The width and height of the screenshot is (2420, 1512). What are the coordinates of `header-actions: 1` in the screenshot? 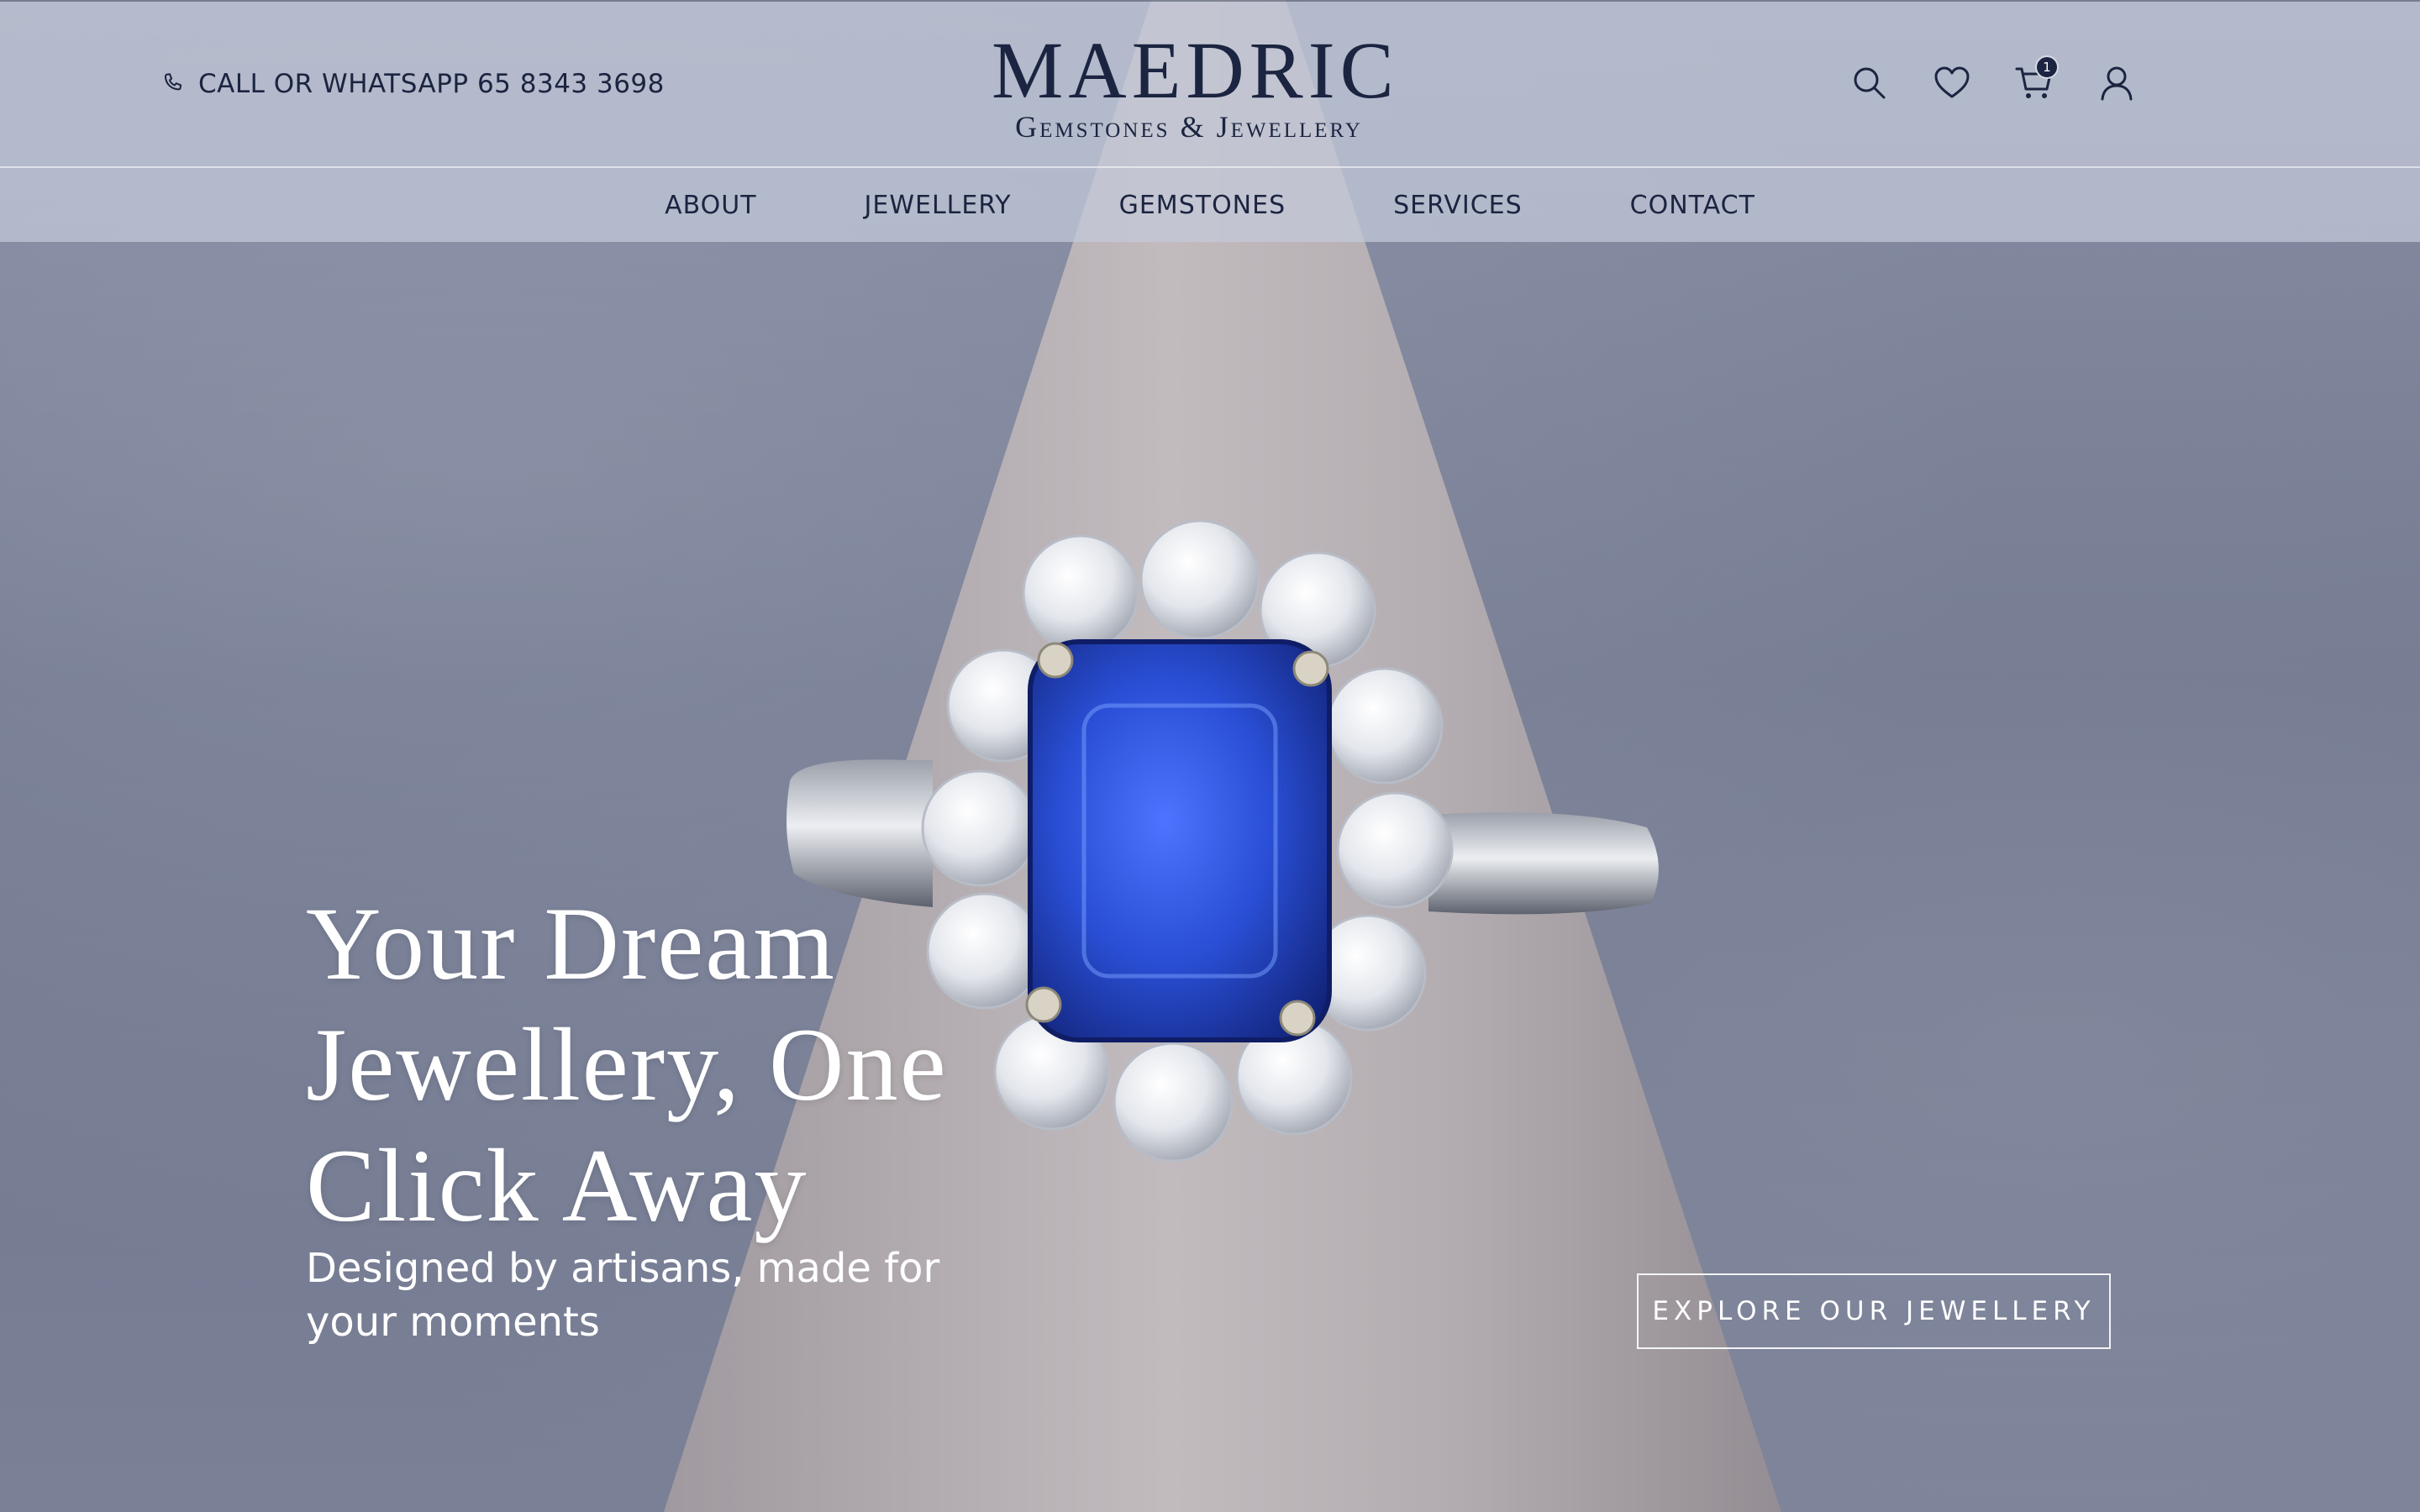 It's located at (1993, 79).